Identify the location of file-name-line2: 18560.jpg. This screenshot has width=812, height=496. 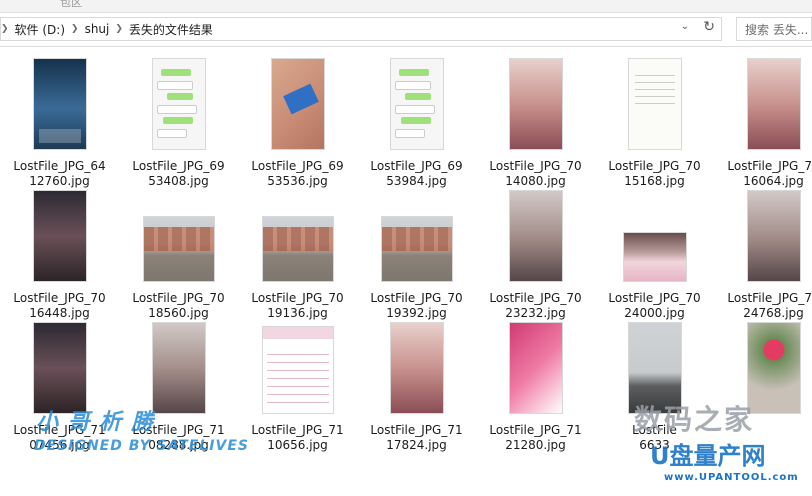
(178, 313).